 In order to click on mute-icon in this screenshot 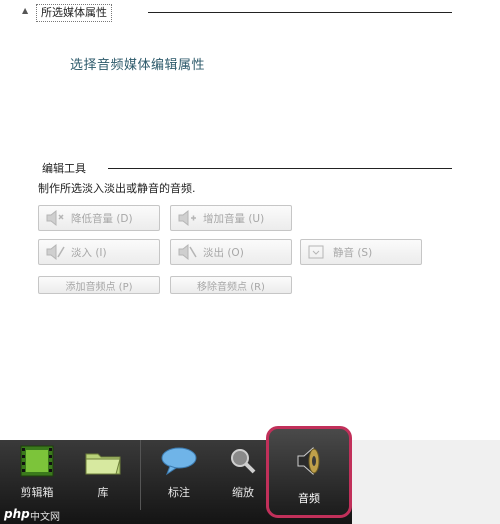, I will do `click(317, 252)`.